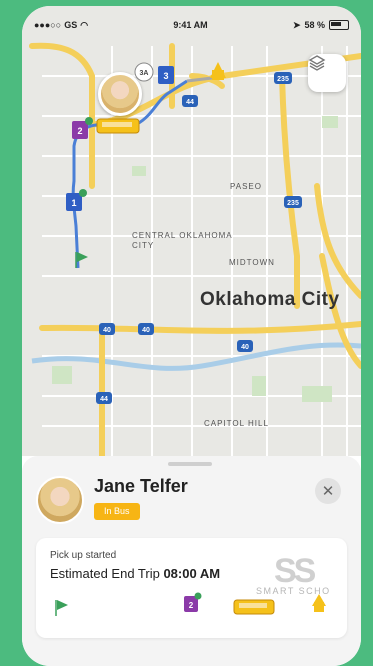 This screenshot has width=373, height=666. I want to click on map-label-central: CENTRAL OKLAHOMA CITY, so click(182, 240).